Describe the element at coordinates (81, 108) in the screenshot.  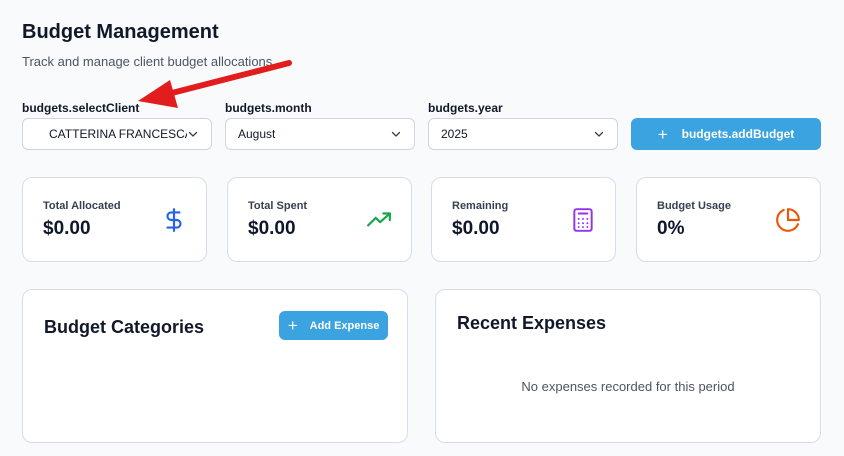
I see `client-select-label: budgets.selectClient` at that location.